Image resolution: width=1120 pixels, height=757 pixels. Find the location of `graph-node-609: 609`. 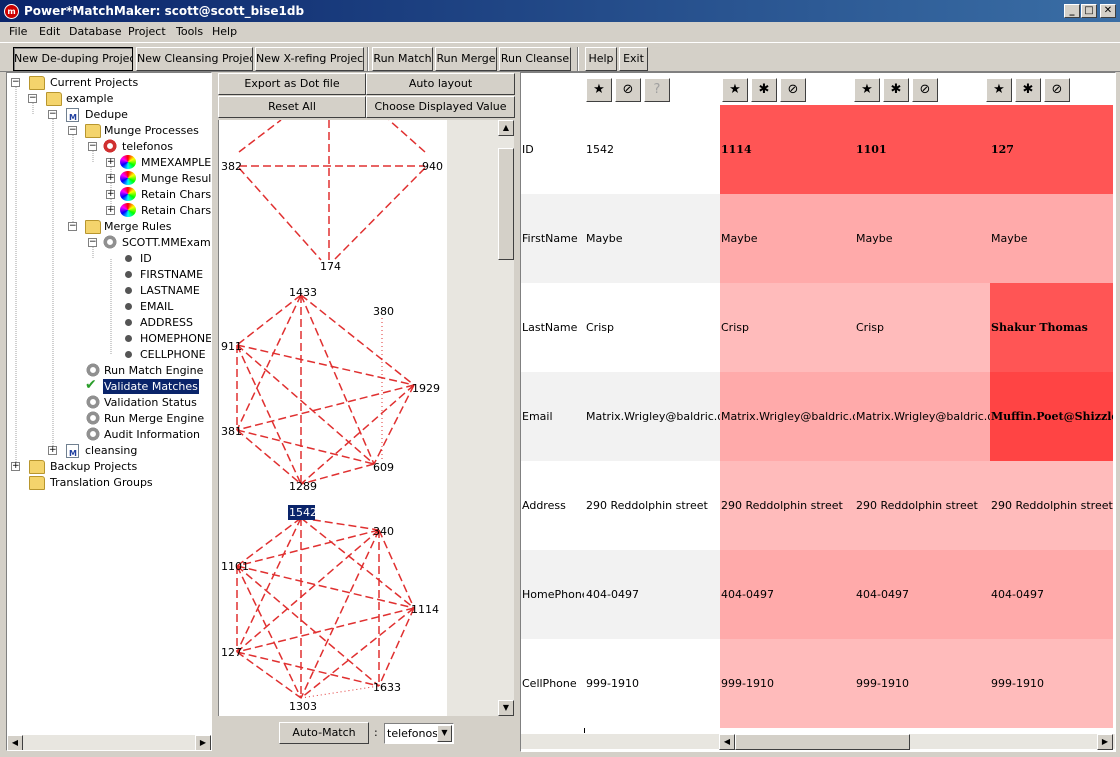

graph-node-609: 609 is located at coordinates (383, 467).